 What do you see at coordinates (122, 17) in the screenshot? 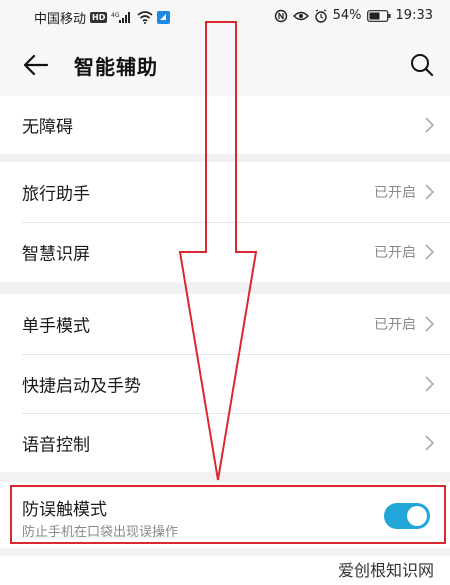
I see `signal-icon: 4G` at bounding box center [122, 17].